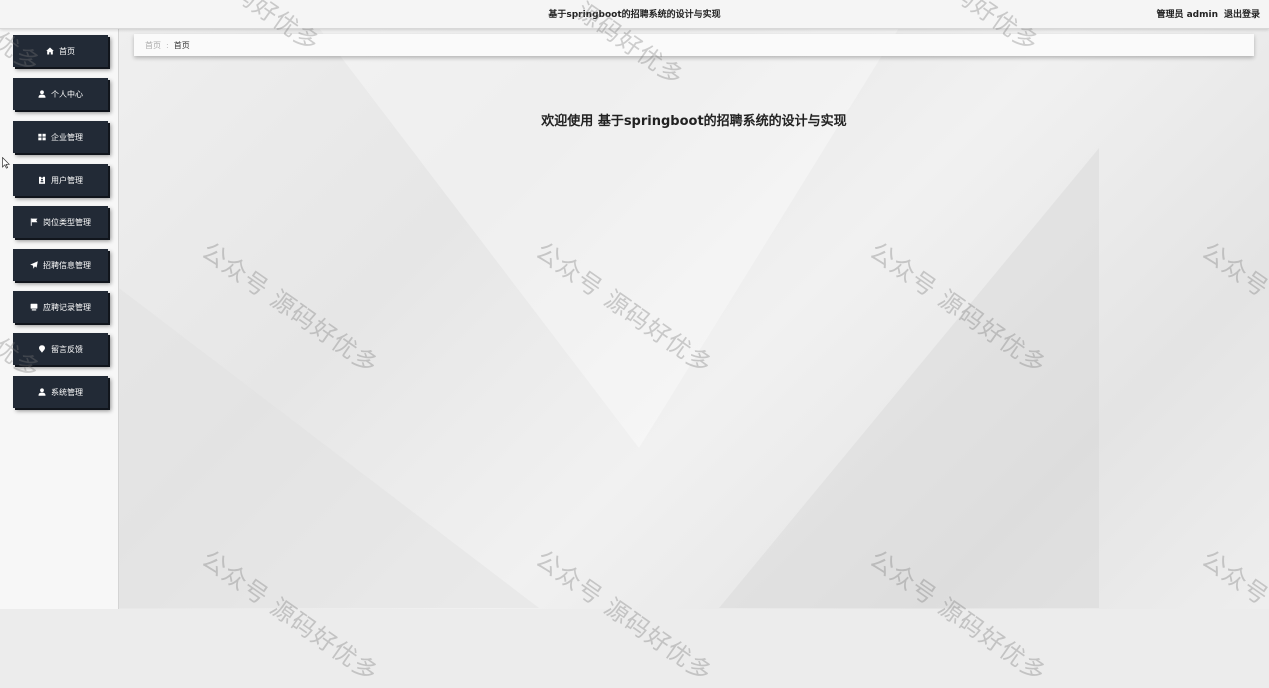  I want to click on sidebar-item-label: 个人中心, so click(67, 94).